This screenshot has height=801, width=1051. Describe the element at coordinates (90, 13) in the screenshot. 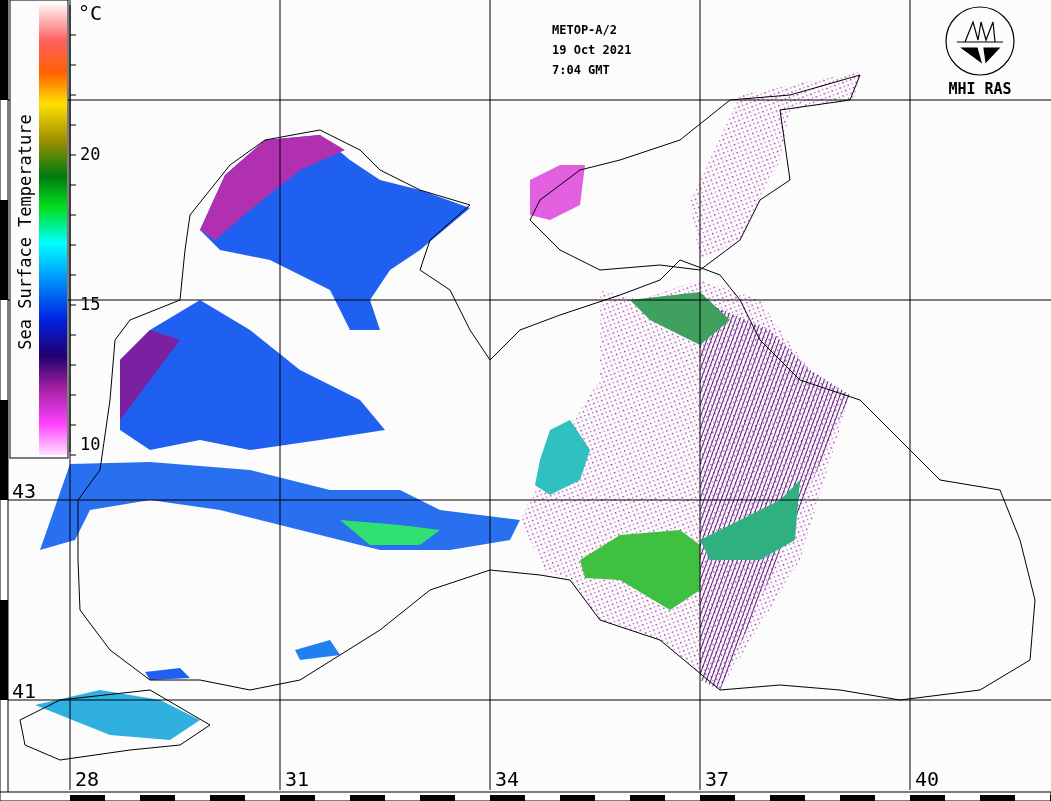

I see `unit-label: °C` at that location.